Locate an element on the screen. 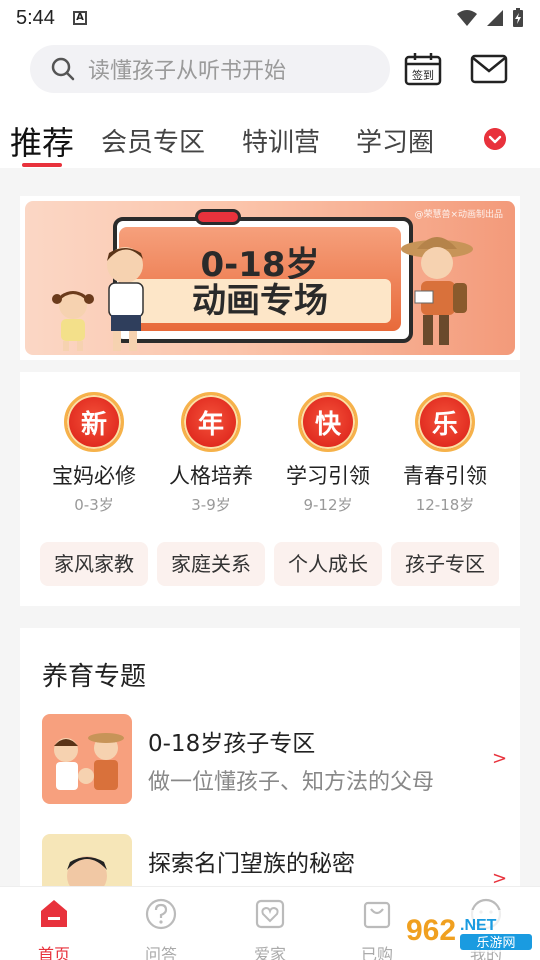  nav-family: 爱家 is located at coordinates (270, 928).